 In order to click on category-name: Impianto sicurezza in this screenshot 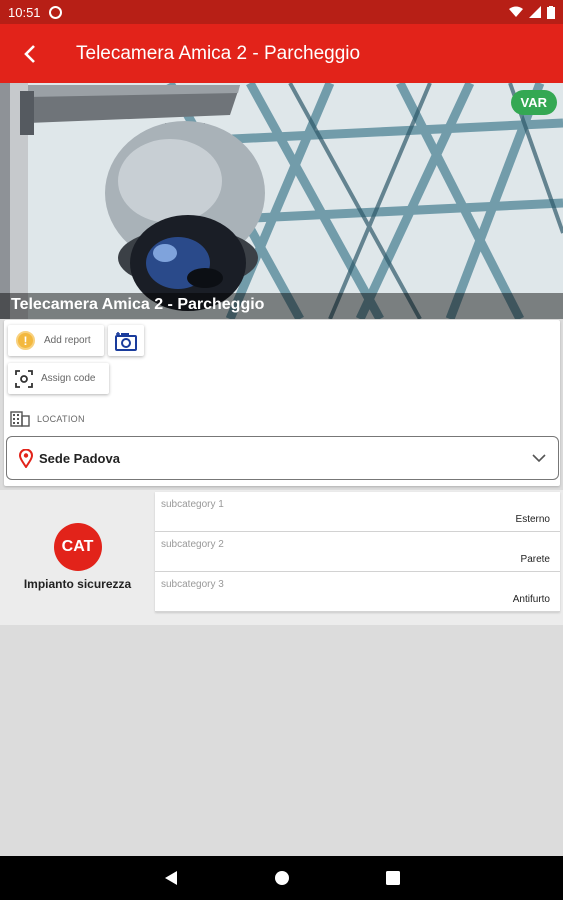, I will do `click(77, 584)`.